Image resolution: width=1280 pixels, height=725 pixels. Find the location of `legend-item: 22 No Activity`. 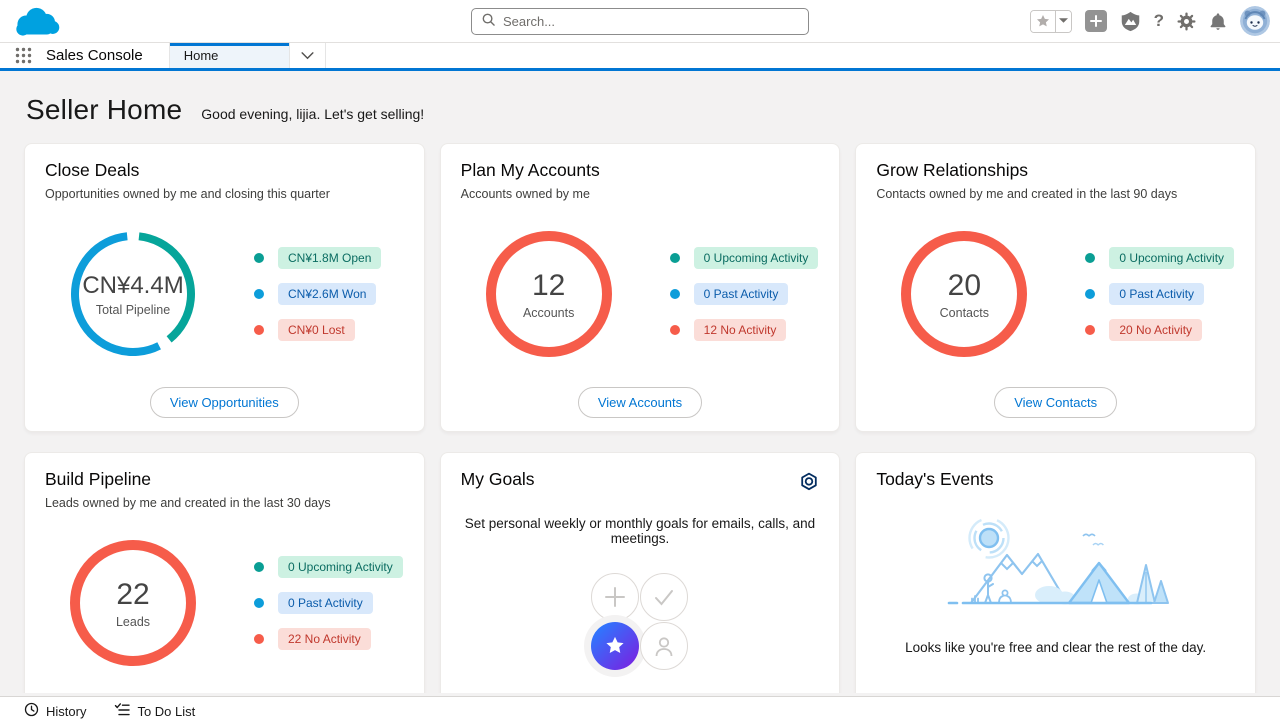

legend-item: 22 No Activity is located at coordinates (328, 639).